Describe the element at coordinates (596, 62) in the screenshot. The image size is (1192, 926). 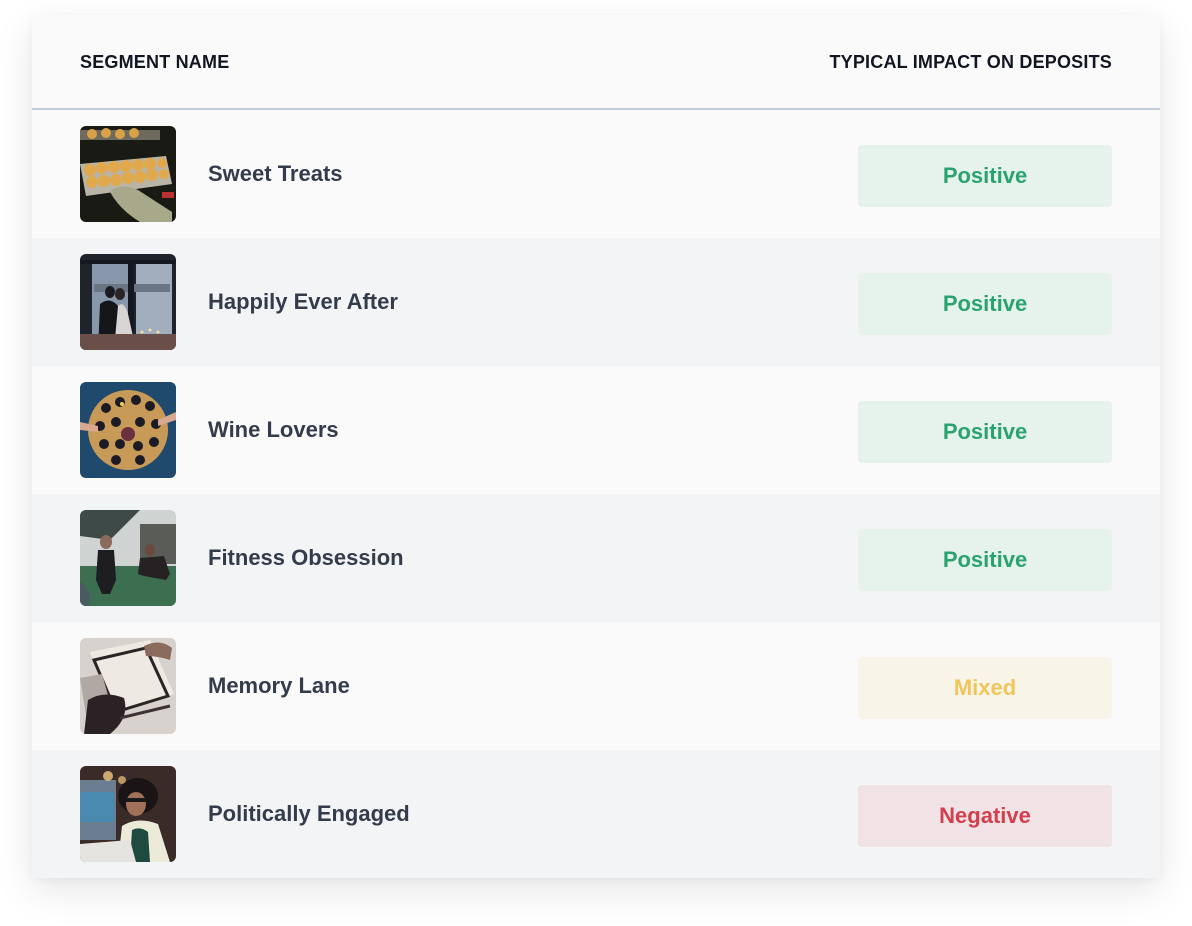
I see `table-header: SEGMENT NAME TYPICAL IMPACT ON DEPOSITS` at that location.